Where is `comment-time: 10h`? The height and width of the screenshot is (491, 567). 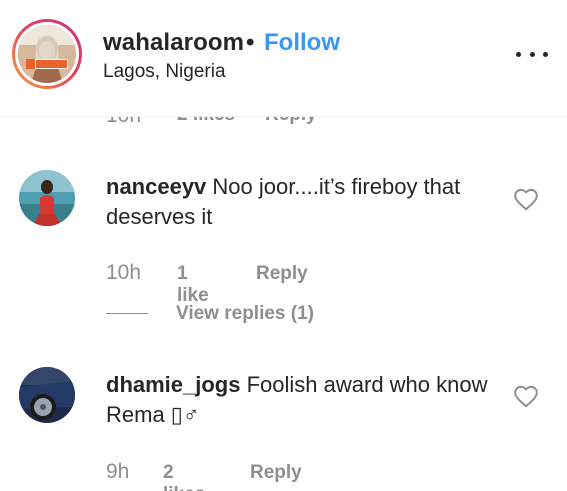 comment-time: 10h is located at coordinates (124, 272).